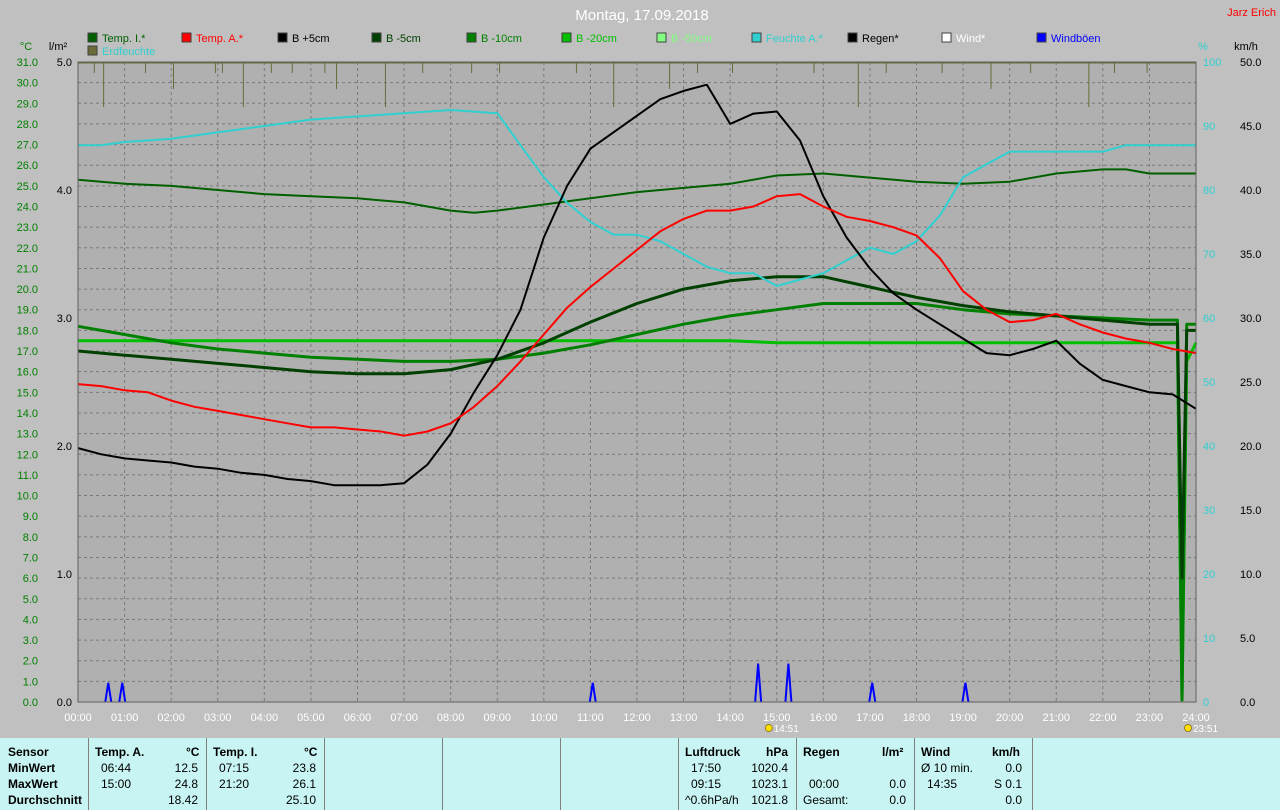  I want to click on humidity-tick-label: 50, so click(1209, 383).